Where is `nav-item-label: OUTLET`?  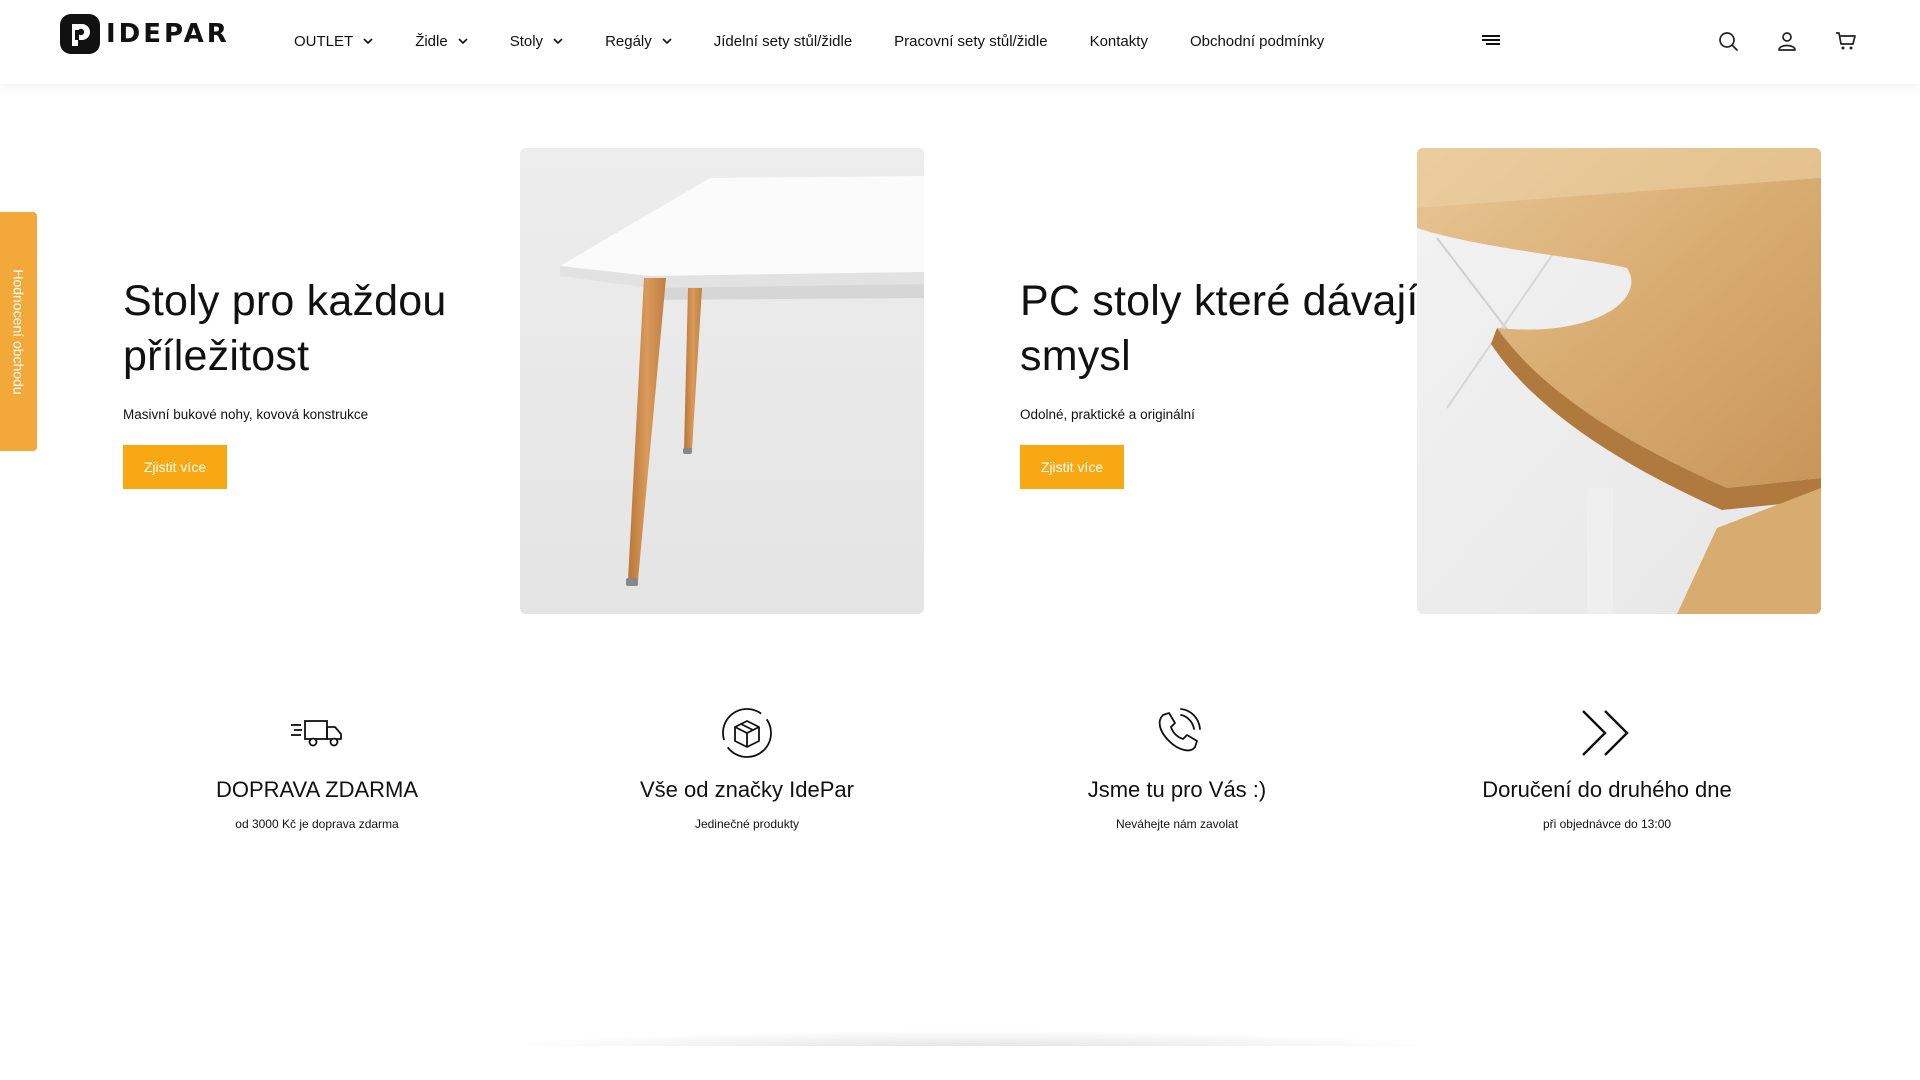
nav-item-label: OUTLET is located at coordinates (324, 41).